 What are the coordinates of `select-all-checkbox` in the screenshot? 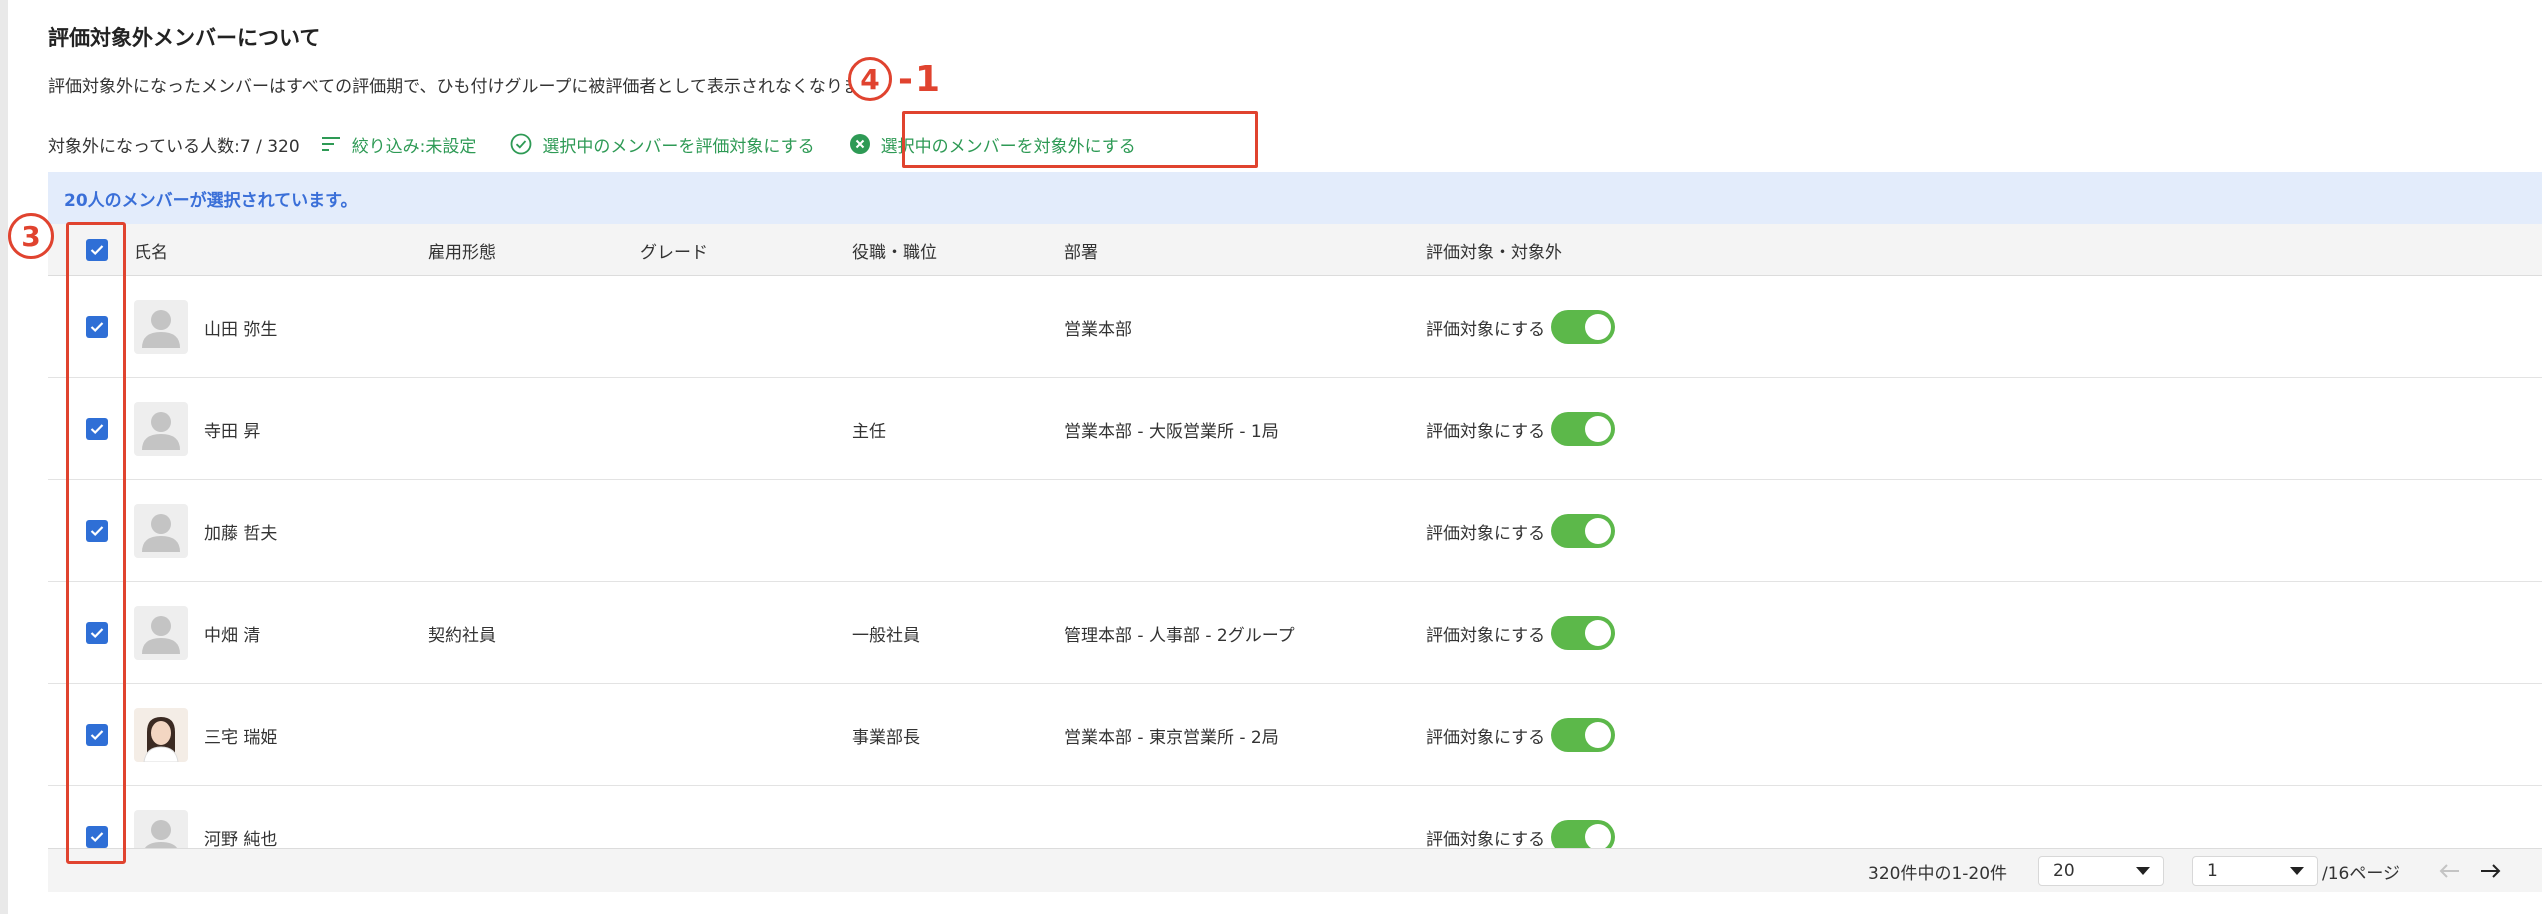 It's located at (97, 250).